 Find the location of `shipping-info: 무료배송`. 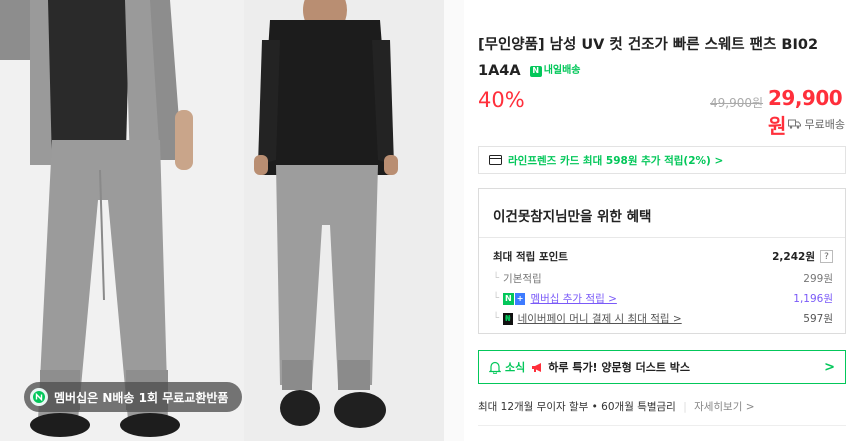

shipping-info: 무료배송 is located at coordinates (816, 124).